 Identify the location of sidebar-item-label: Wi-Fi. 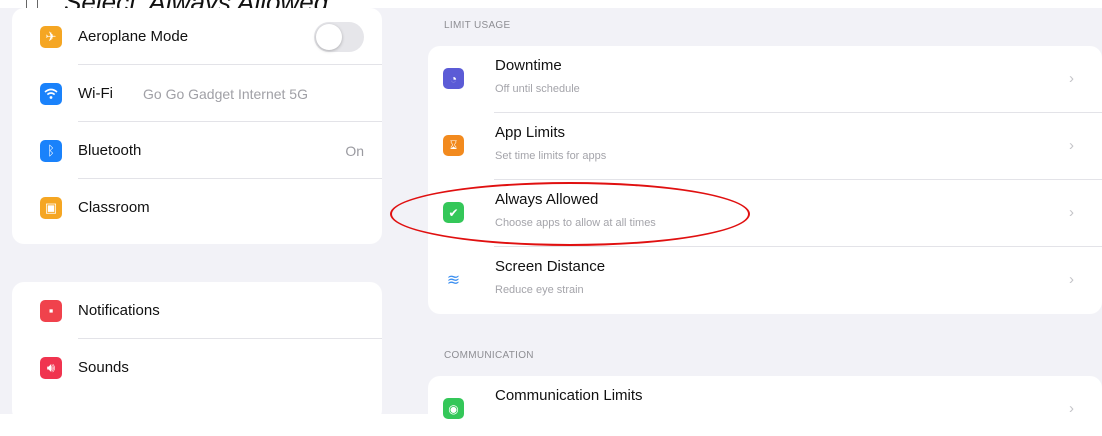
(95, 93).